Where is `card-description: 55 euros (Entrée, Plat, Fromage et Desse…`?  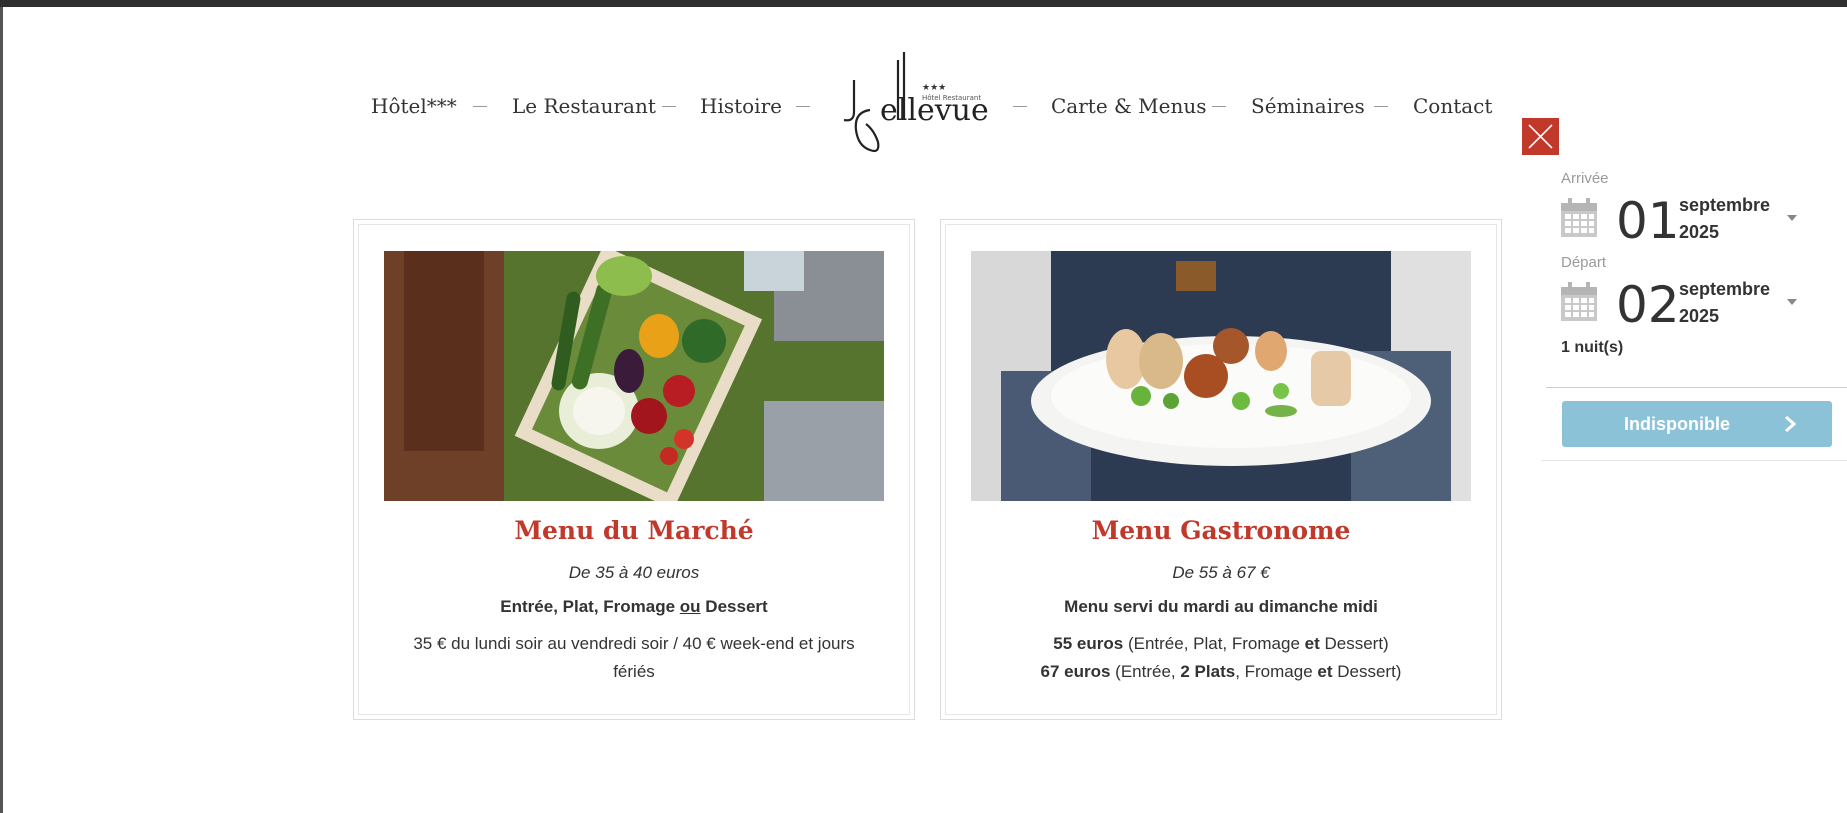
card-description: 55 euros (Entrée, Plat, Fromage et Desse… is located at coordinates (1221, 658).